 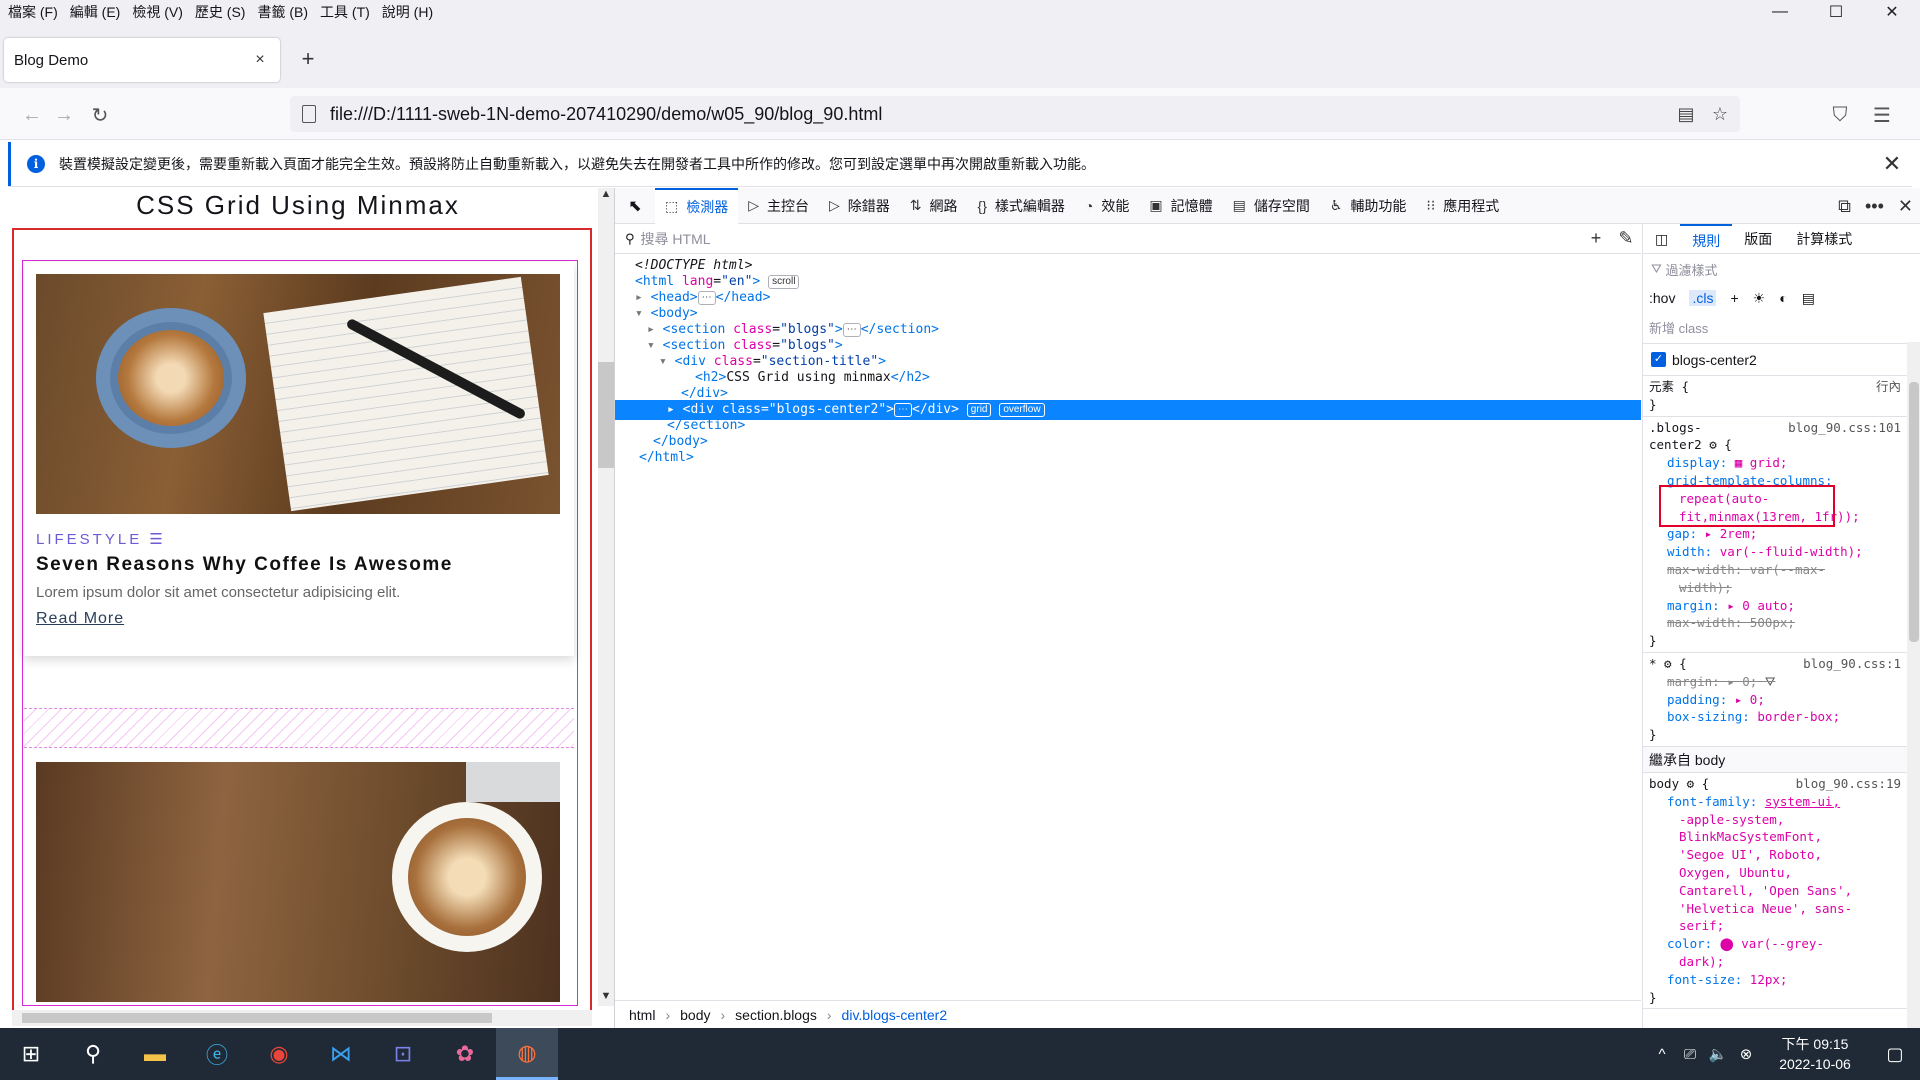 What do you see at coordinates (1718, 1054) in the screenshot?
I see `volume-icon: 🔈` at bounding box center [1718, 1054].